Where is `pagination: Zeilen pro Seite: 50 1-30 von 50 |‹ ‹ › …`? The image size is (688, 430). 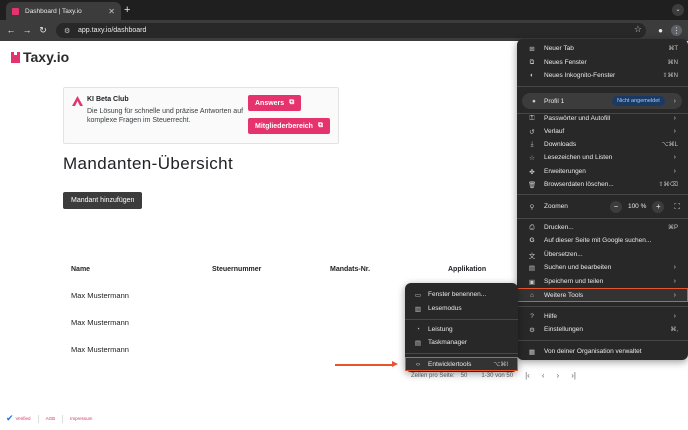 pagination: Zeilen pro Seite: 50 1-30 von 50 |‹ ‹ › … is located at coordinates (493, 375).